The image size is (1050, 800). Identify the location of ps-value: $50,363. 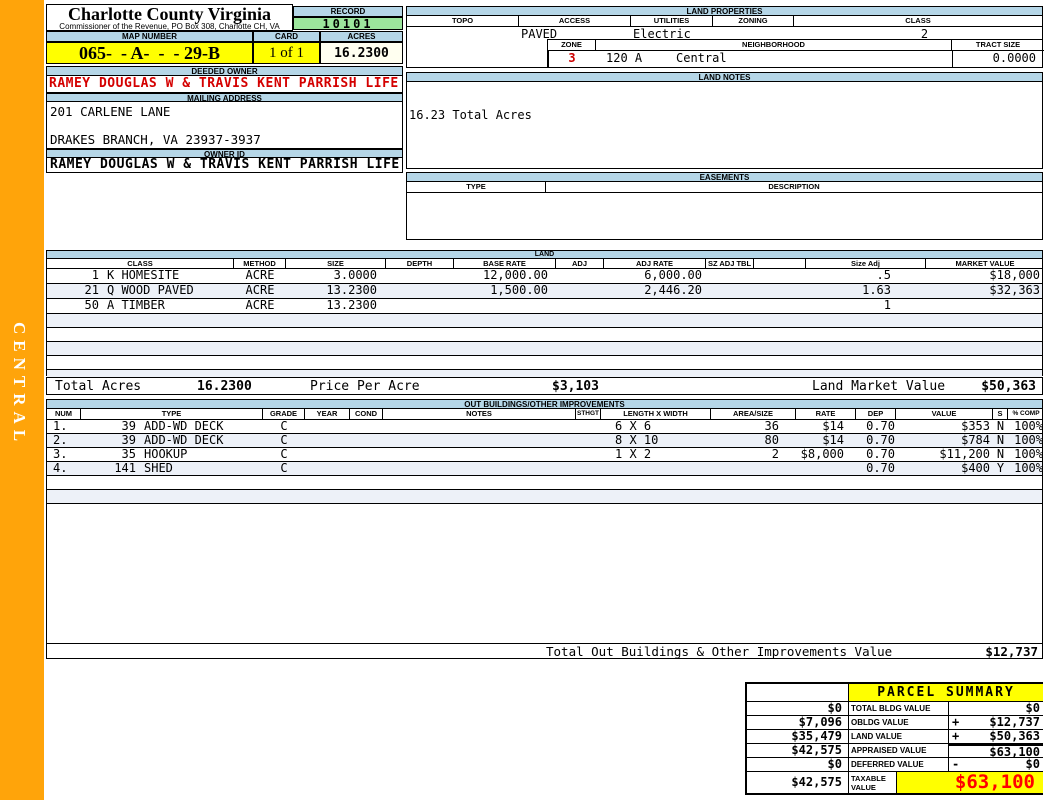
(1014, 736).